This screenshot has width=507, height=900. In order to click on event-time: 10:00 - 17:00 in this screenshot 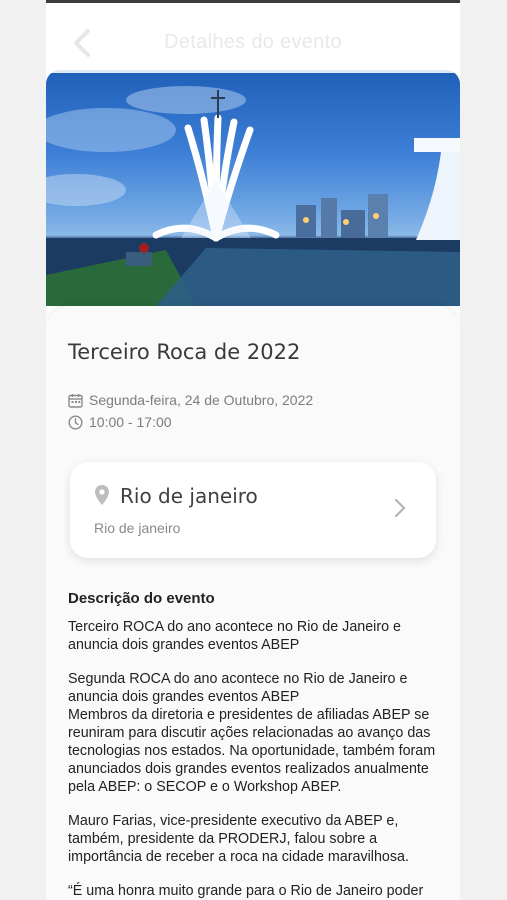, I will do `click(130, 422)`.